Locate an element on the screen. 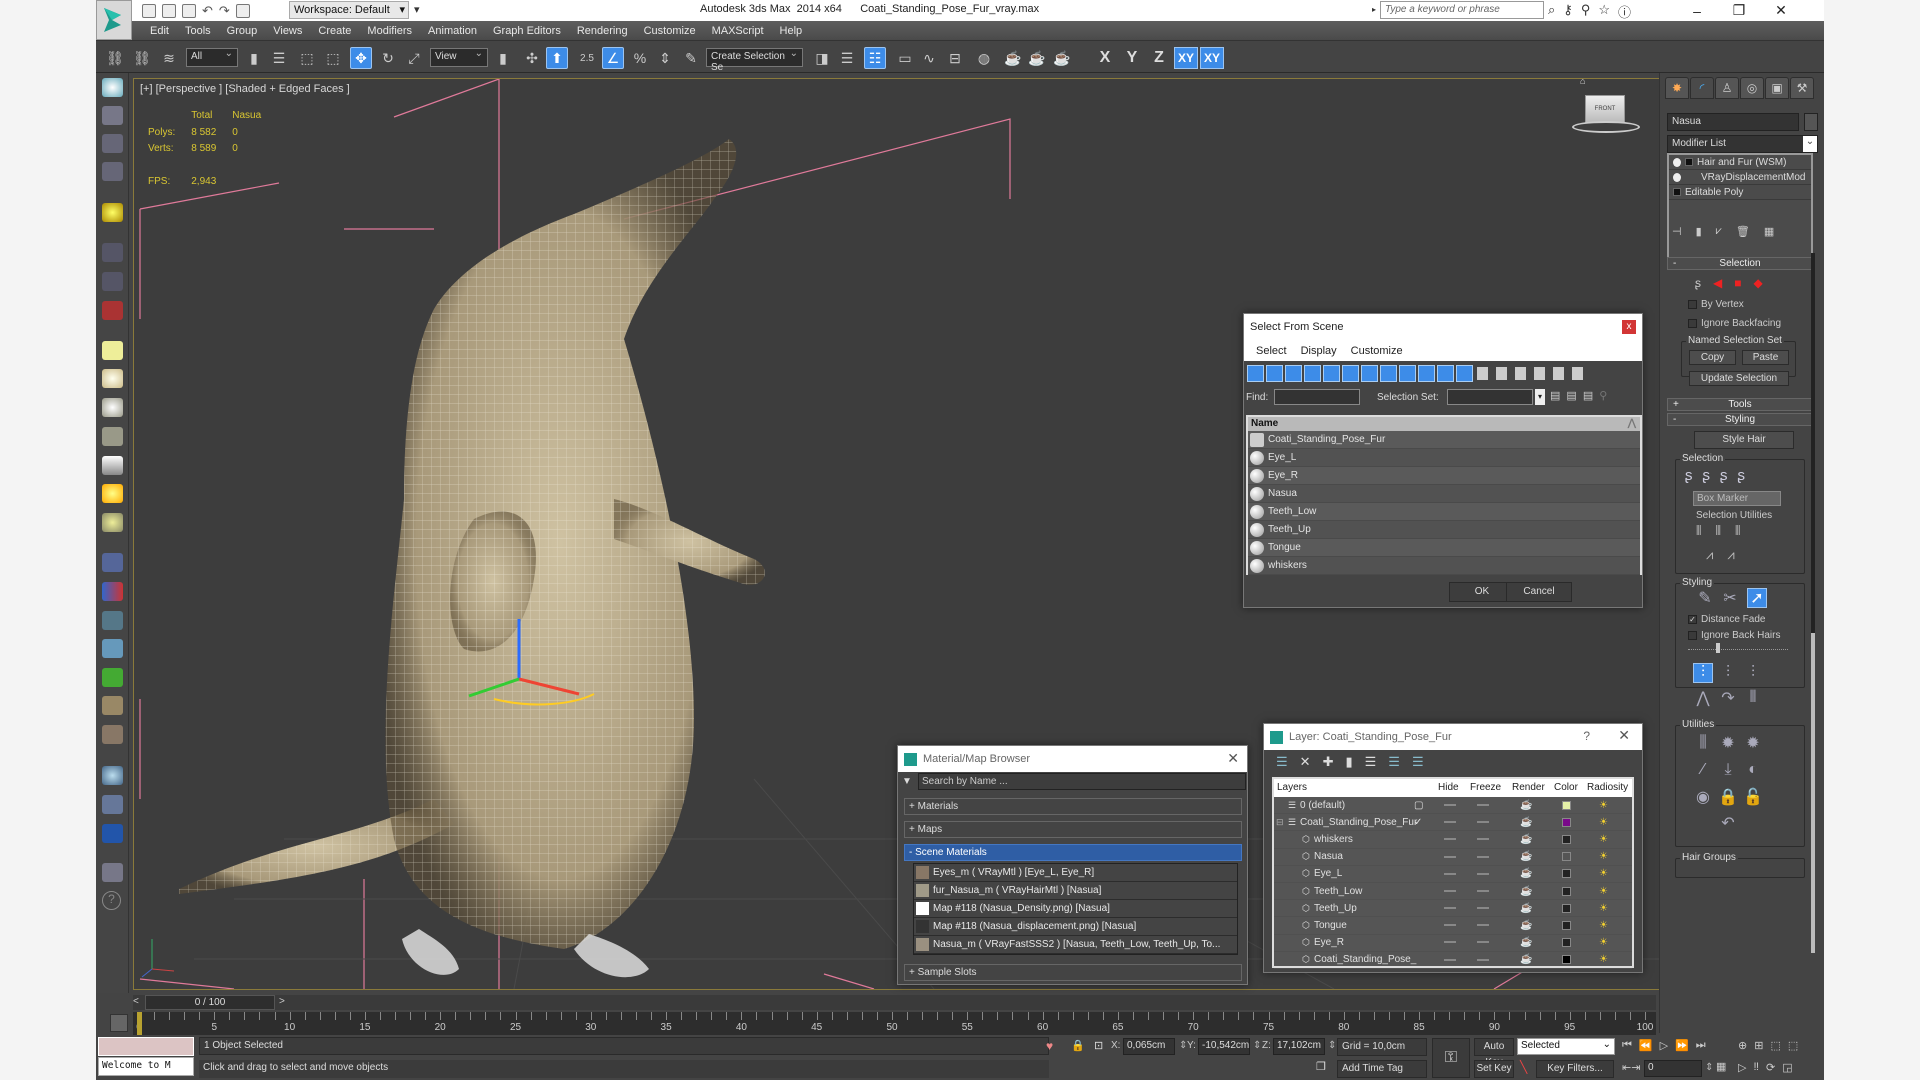 This screenshot has width=1920, height=1080. grass-icon is located at coordinates (112, 677).